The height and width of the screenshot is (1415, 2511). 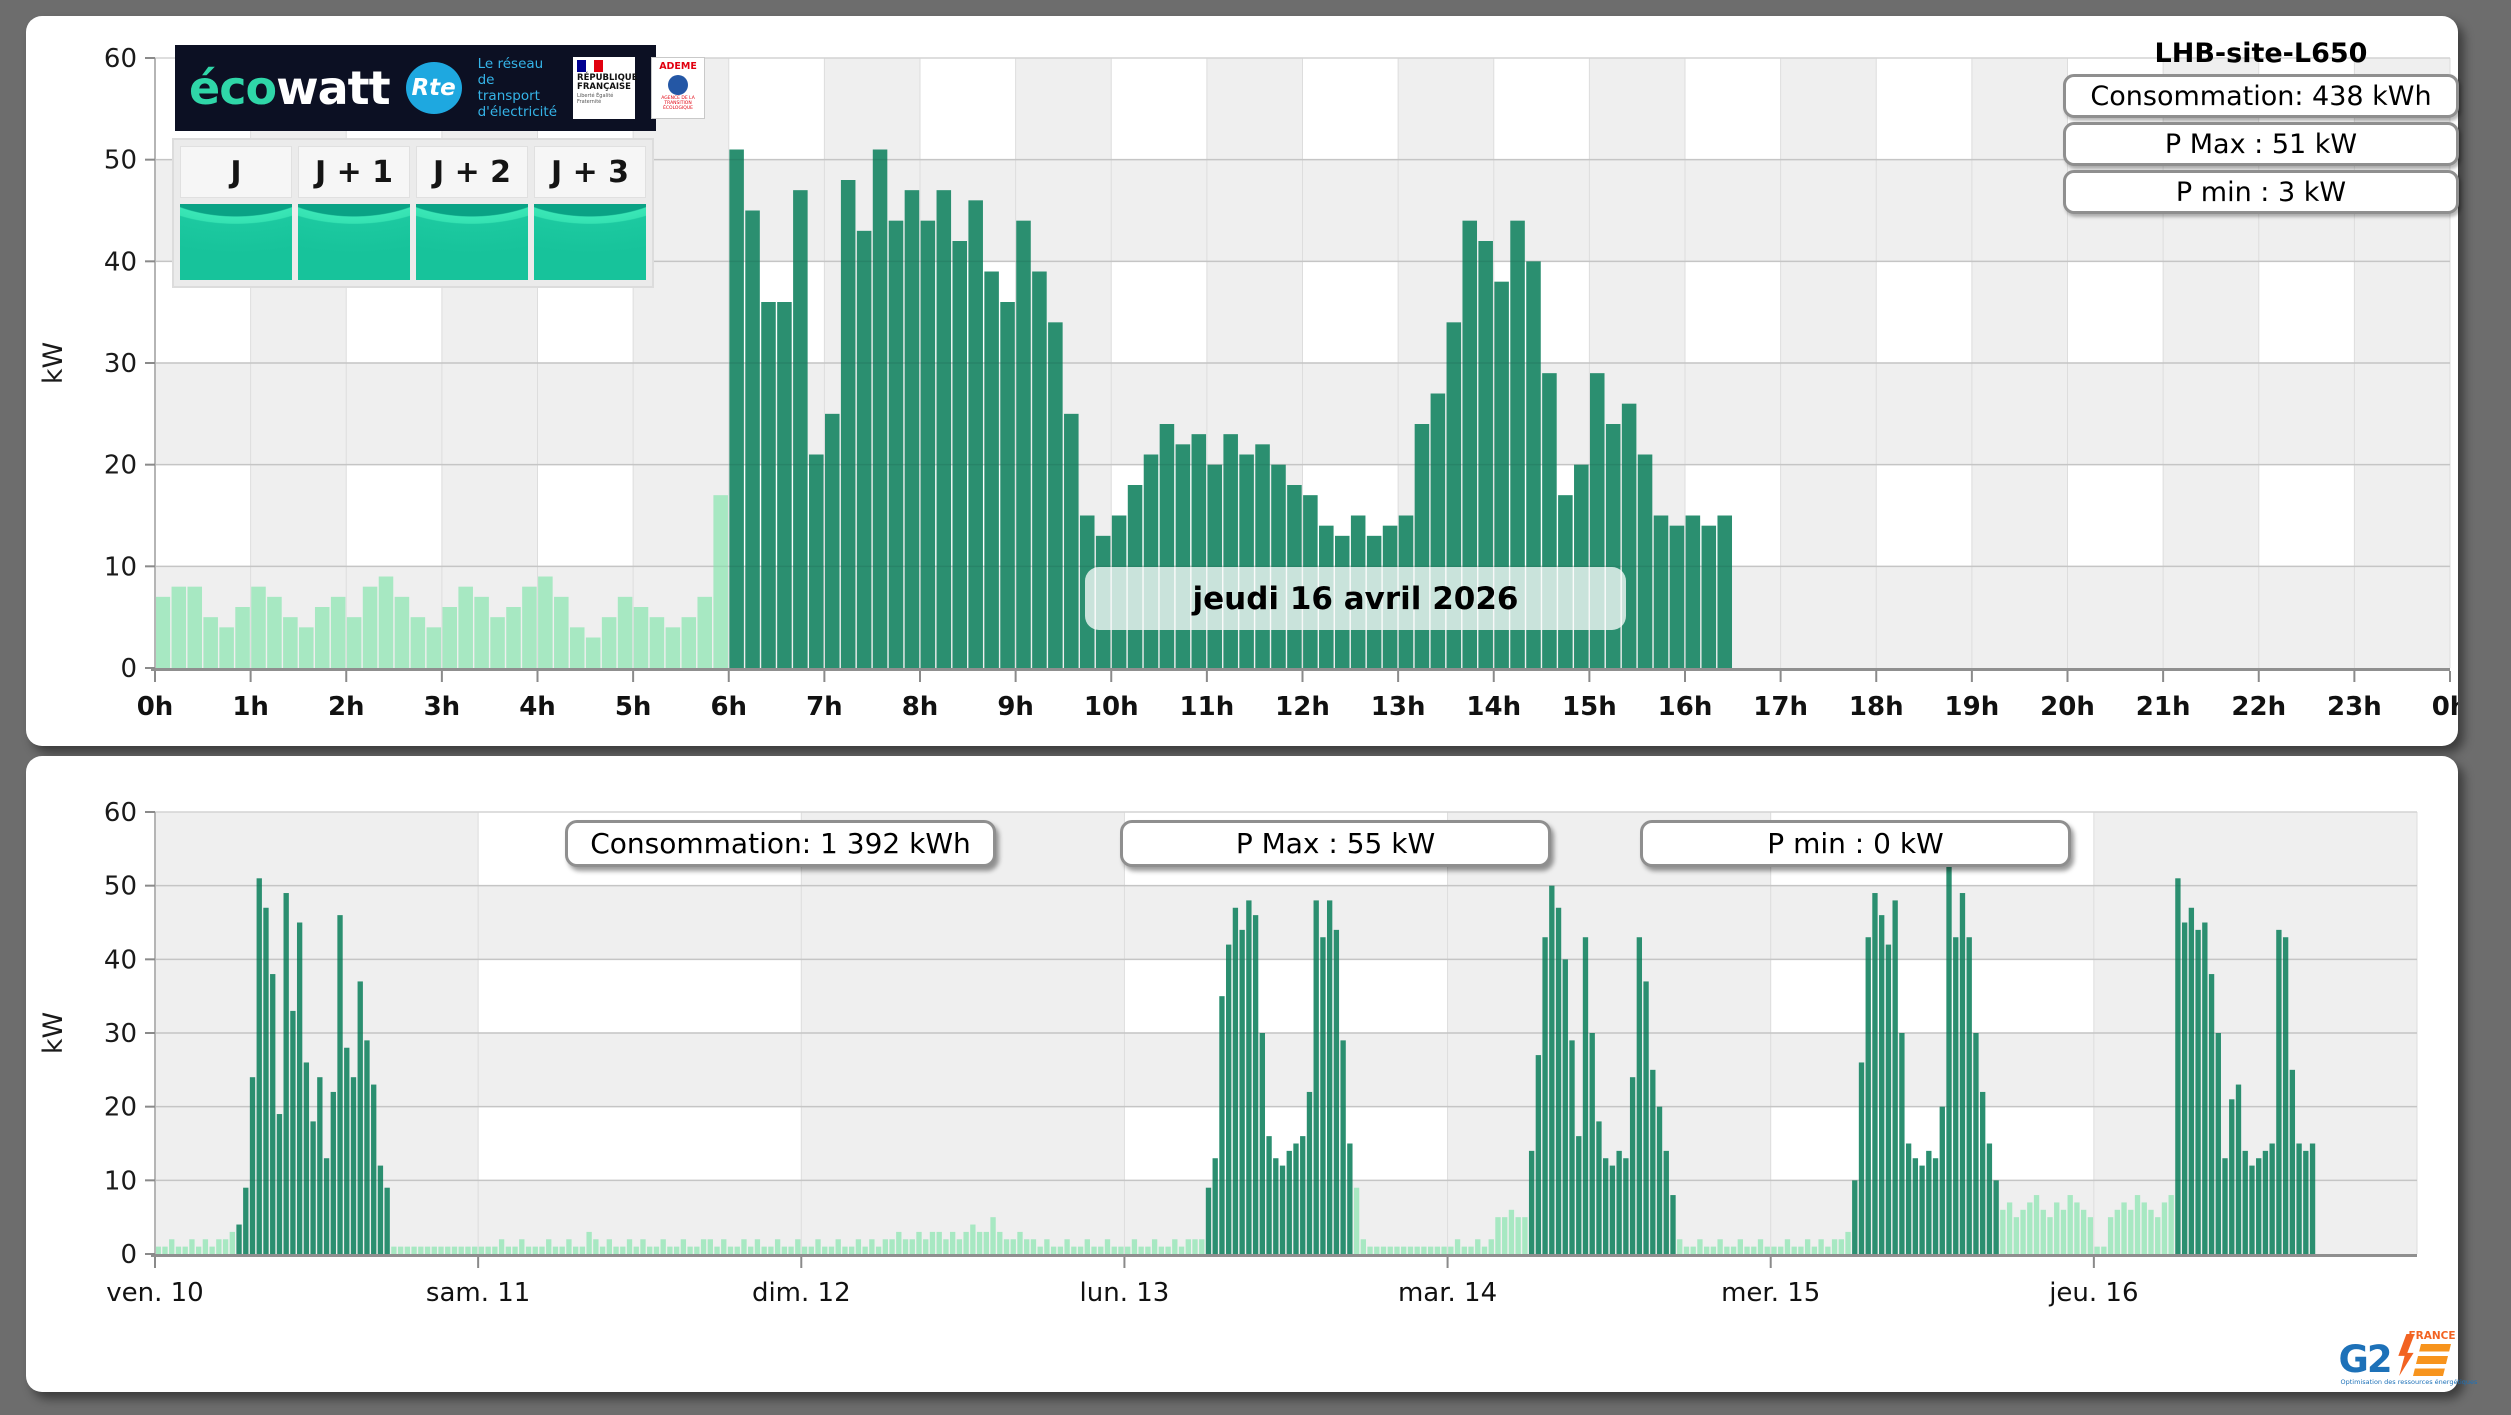 I want to click on ecowatt-brand-eco: éco, so click(x=233, y=88).